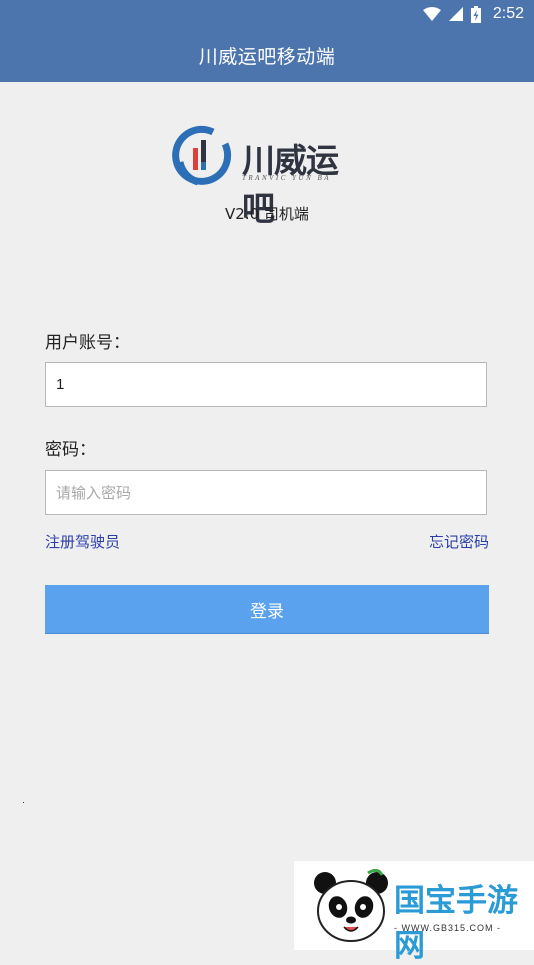 The height and width of the screenshot is (965, 534). Describe the element at coordinates (431, 14) in the screenshot. I see `wifi-icon` at that location.